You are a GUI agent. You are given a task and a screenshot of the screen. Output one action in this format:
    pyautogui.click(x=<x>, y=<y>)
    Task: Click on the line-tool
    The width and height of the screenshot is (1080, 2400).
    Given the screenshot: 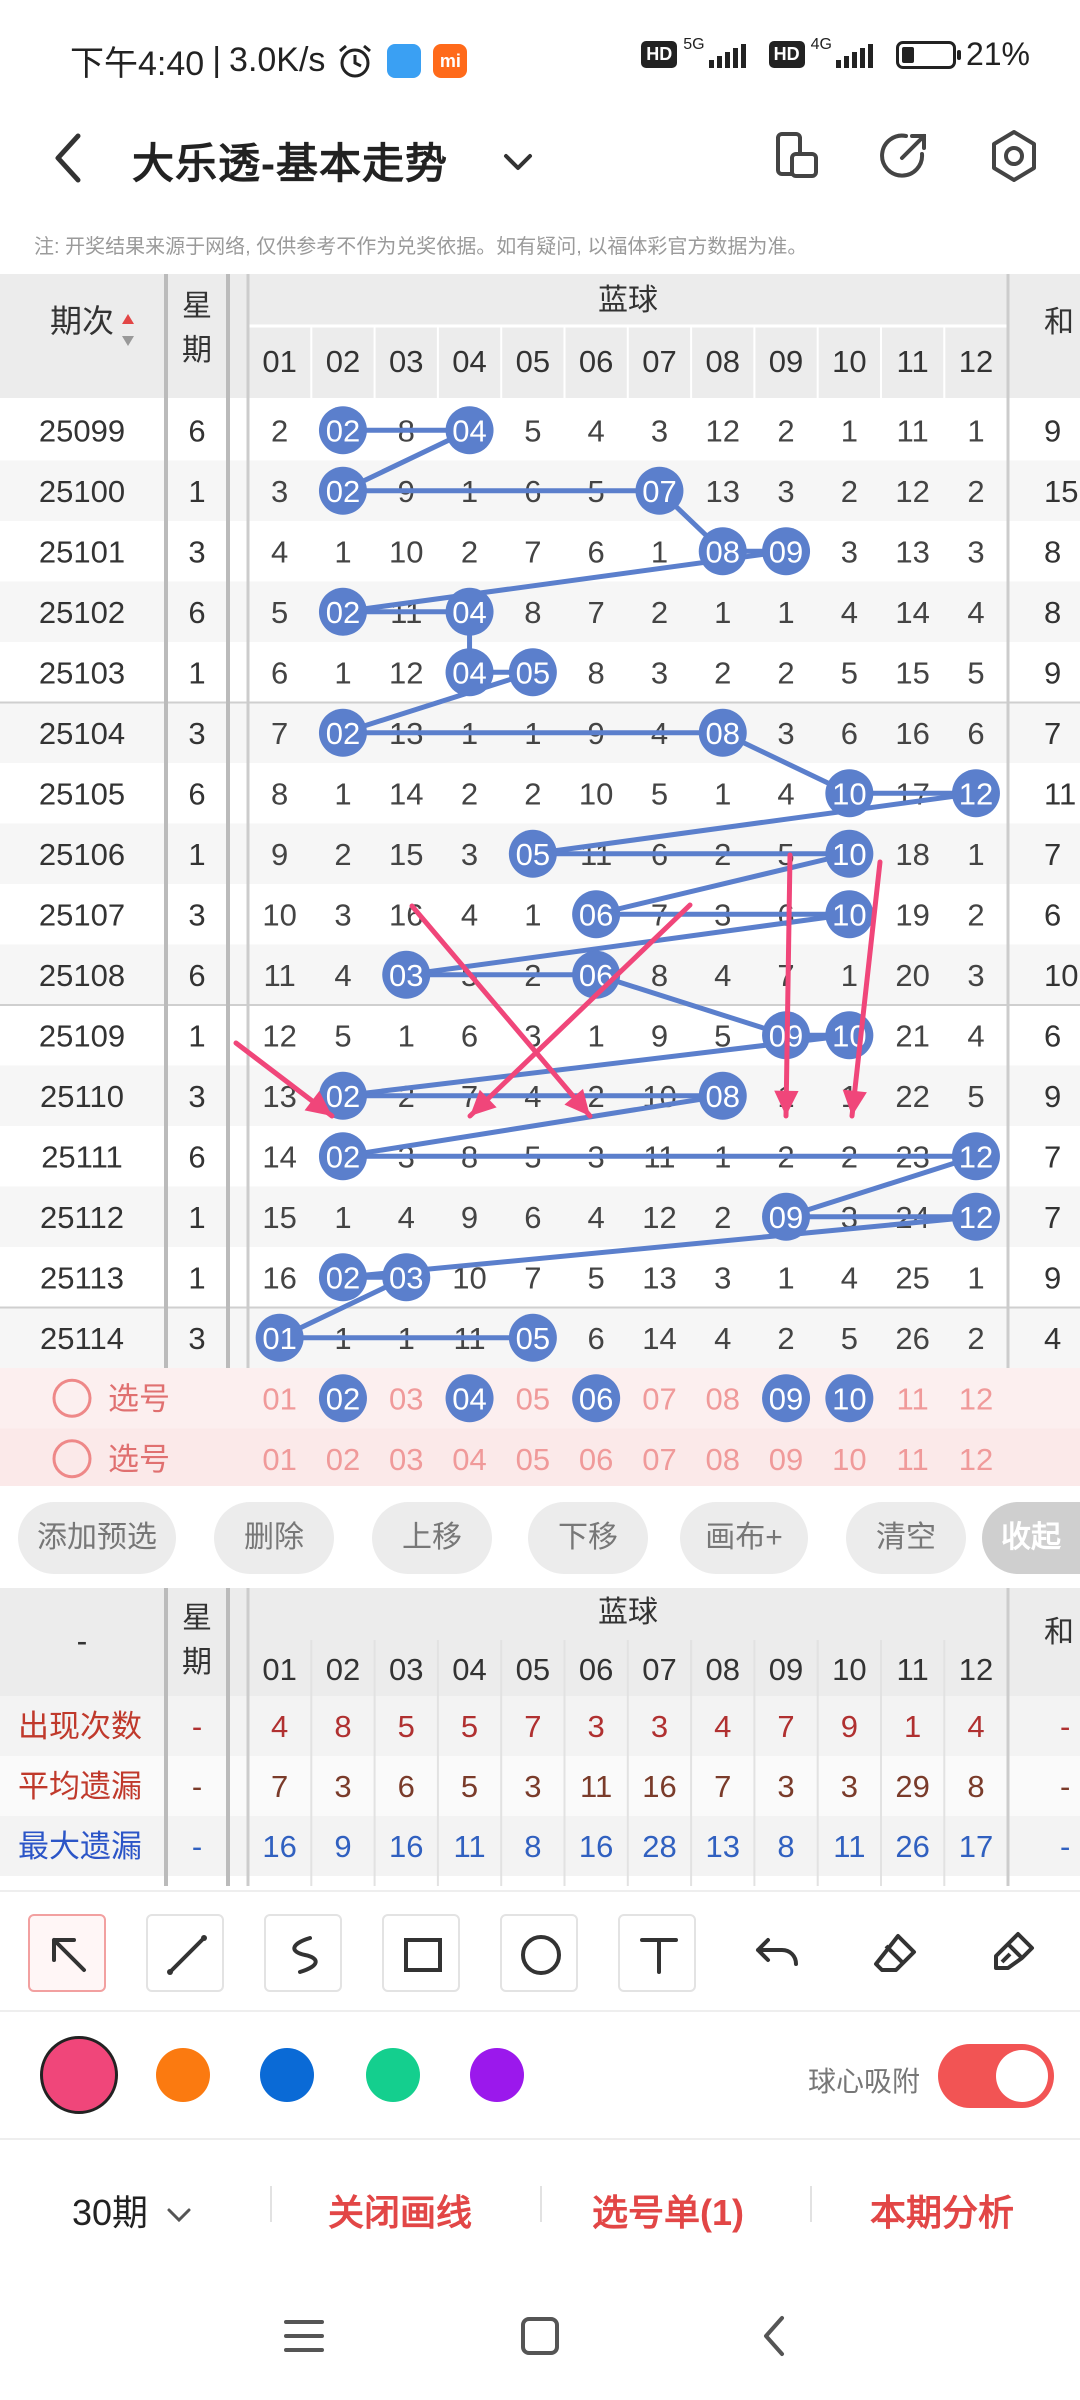 What is the action you would take?
    pyautogui.click(x=185, y=1953)
    